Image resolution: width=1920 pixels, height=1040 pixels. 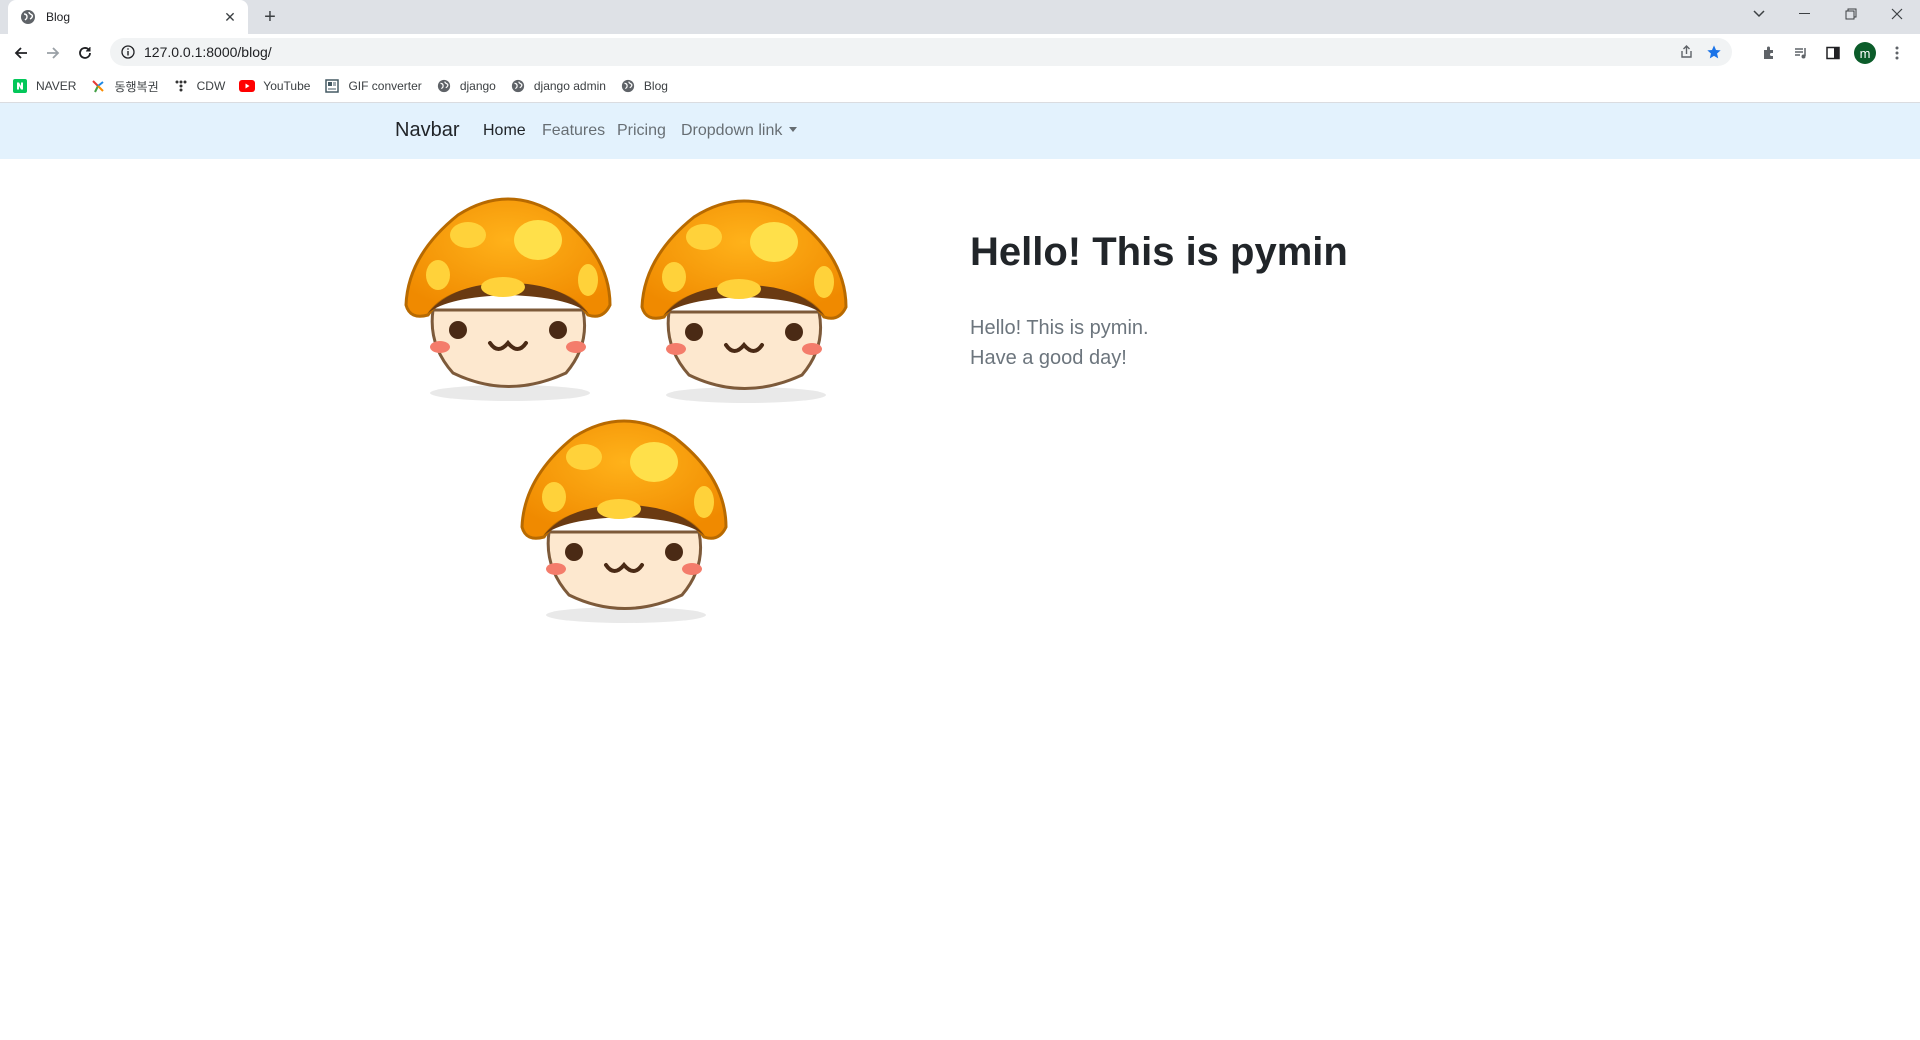 I want to click on nav-link-home: Home, so click(x=504, y=131).